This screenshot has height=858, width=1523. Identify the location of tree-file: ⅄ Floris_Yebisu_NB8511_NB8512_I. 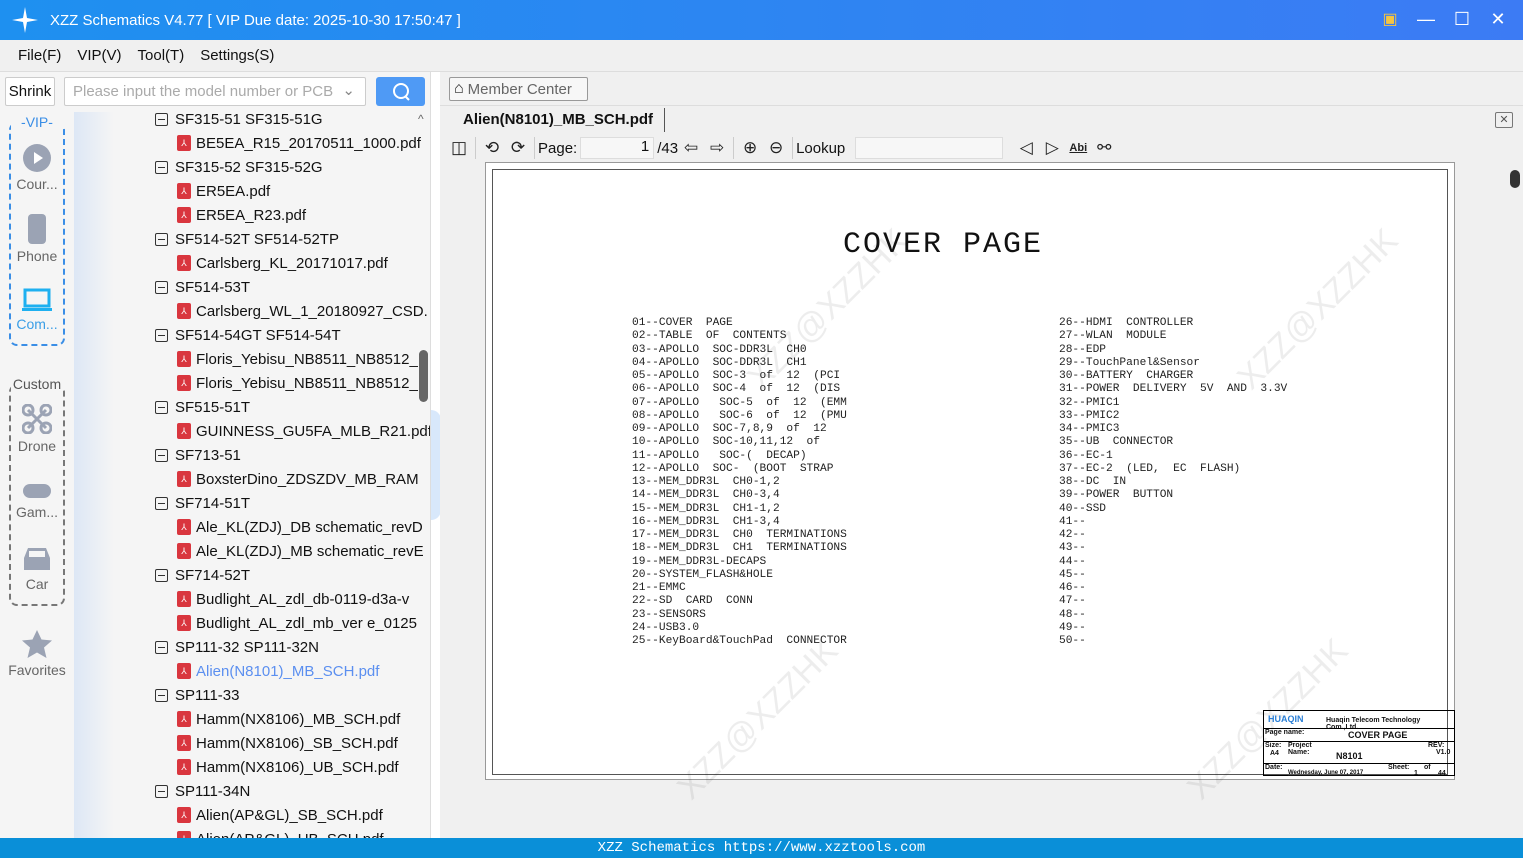
(303, 359).